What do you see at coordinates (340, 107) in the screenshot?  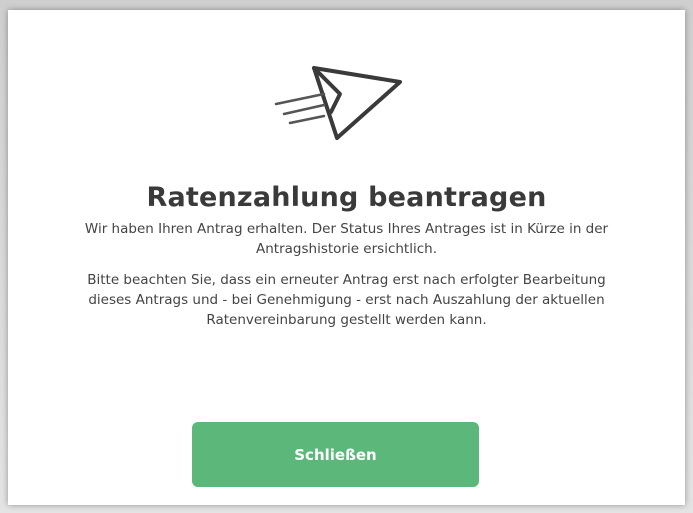 I see `paper-plane-send-icon` at bounding box center [340, 107].